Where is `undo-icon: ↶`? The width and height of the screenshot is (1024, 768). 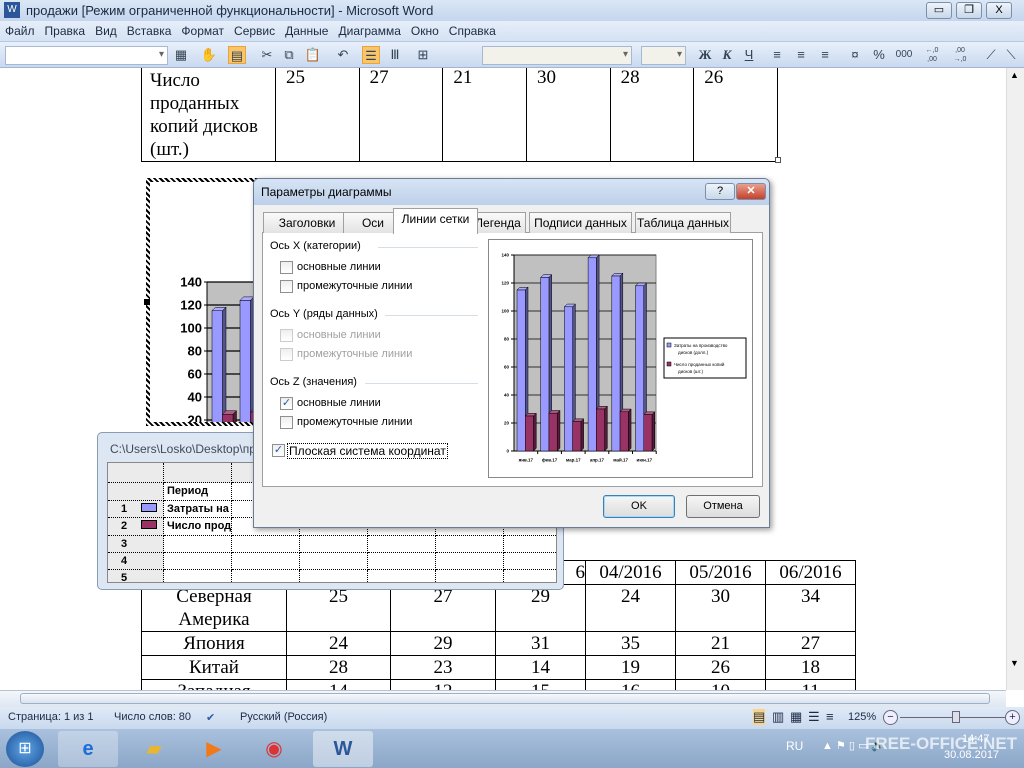 undo-icon: ↶ is located at coordinates (343, 55).